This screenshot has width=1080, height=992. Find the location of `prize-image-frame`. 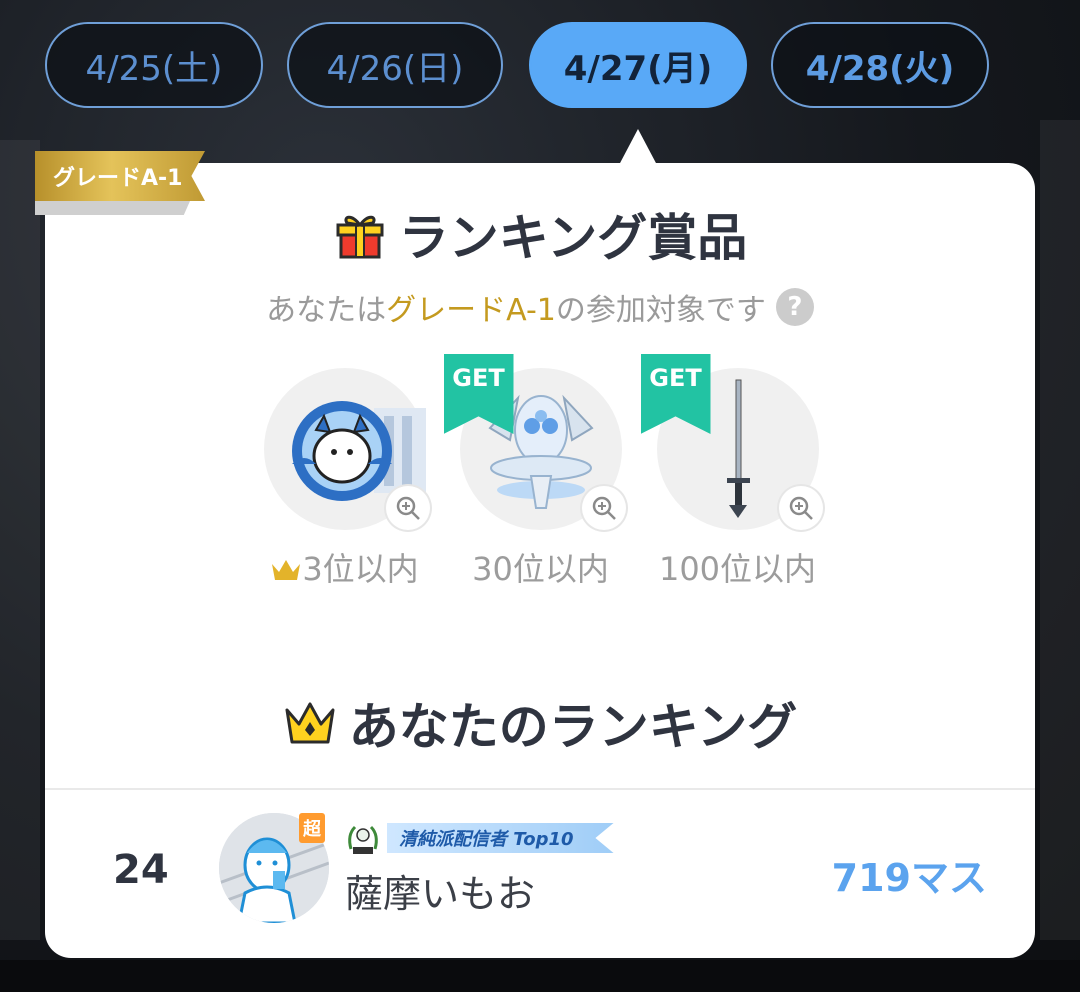

prize-image-frame is located at coordinates (346, 449).